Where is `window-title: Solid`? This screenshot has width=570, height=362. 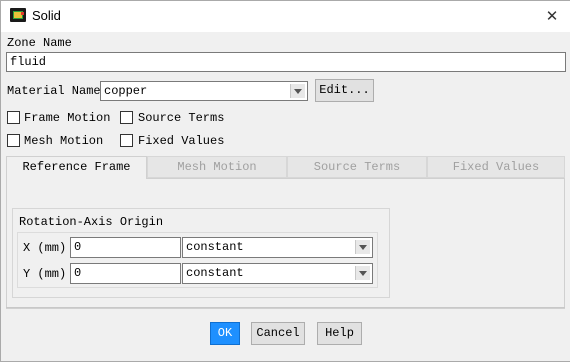 window-title: Solid is located at coordinates (46, 15).